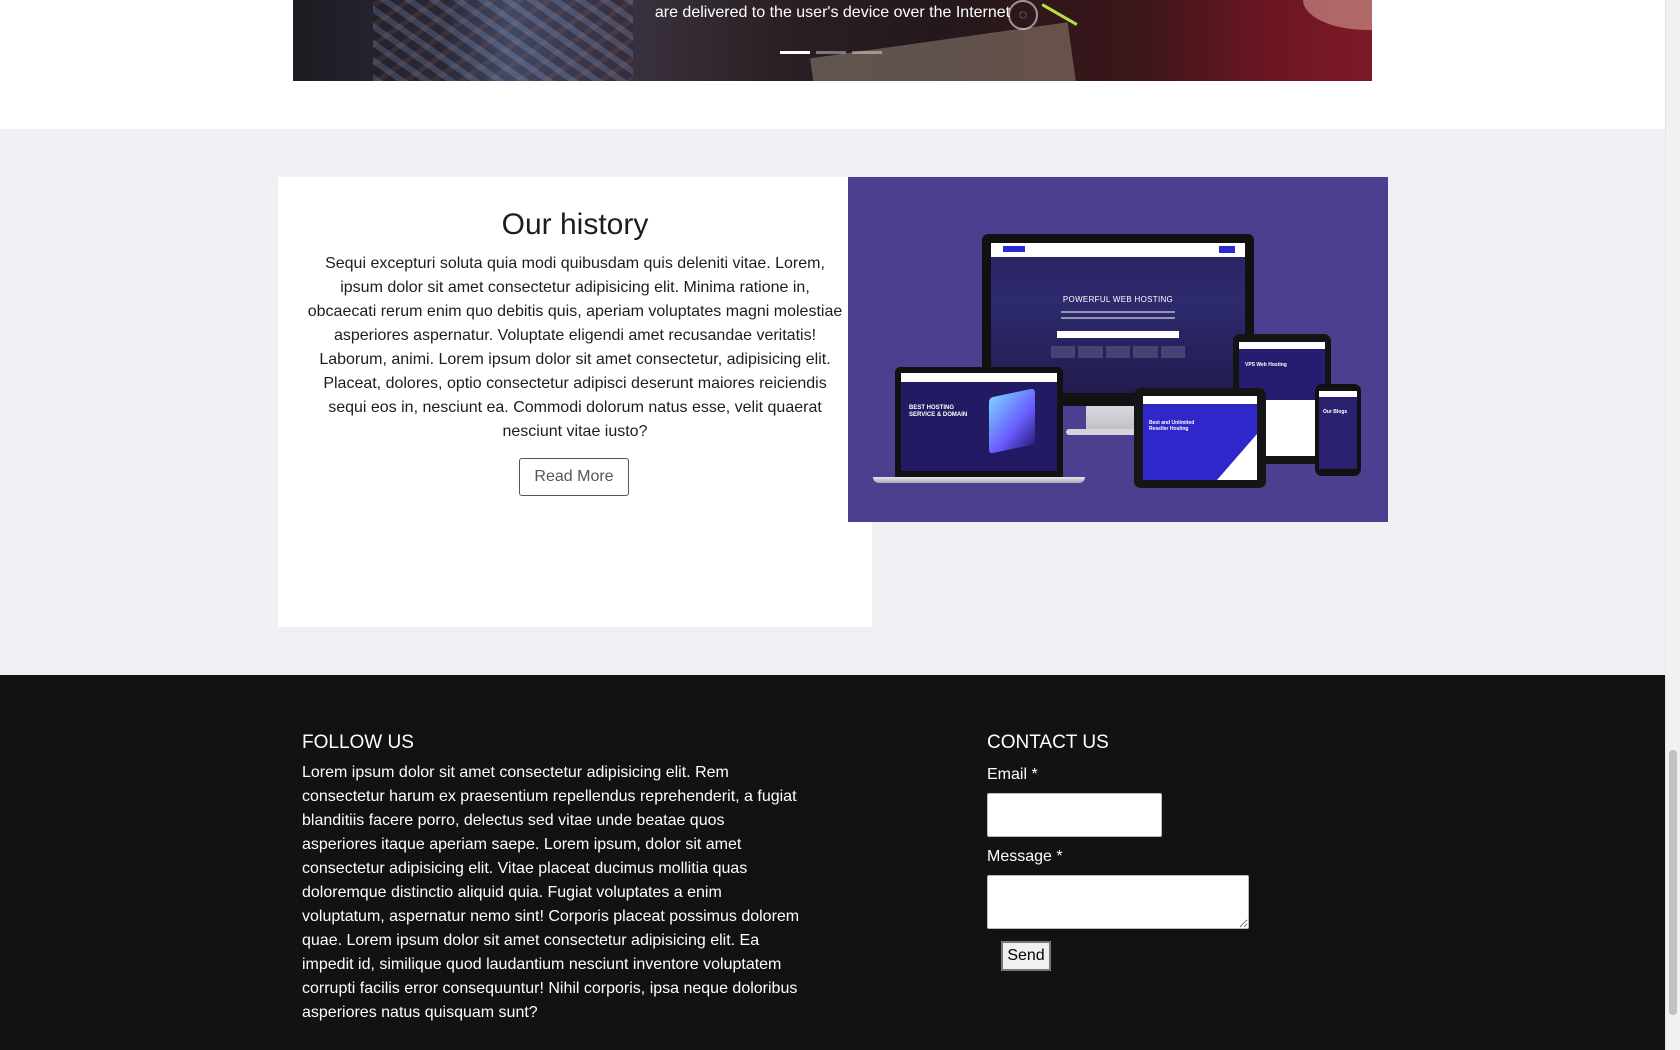 The image size is (1680, 1050). I want to click on contact-form: CONTACT US Email * Message * Send, so click(1137, 851).